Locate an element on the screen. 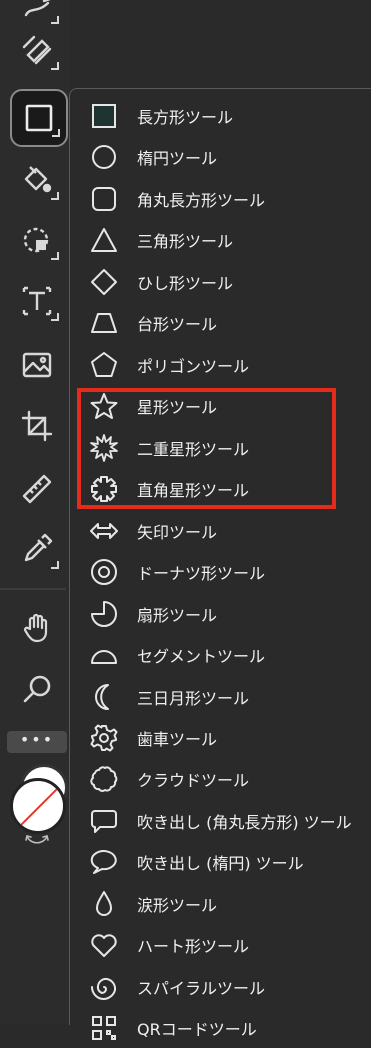  ellipse-icon is located at coordinates (104, 156).